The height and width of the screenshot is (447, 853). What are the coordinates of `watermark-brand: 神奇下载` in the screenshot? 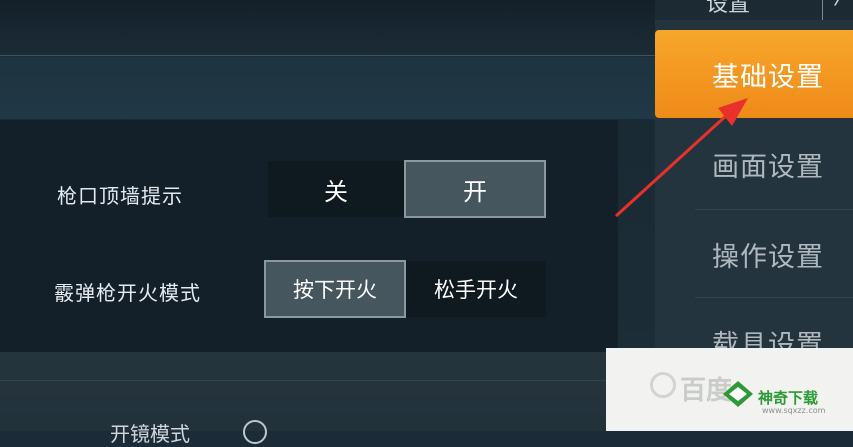 It's located at (788, 398).